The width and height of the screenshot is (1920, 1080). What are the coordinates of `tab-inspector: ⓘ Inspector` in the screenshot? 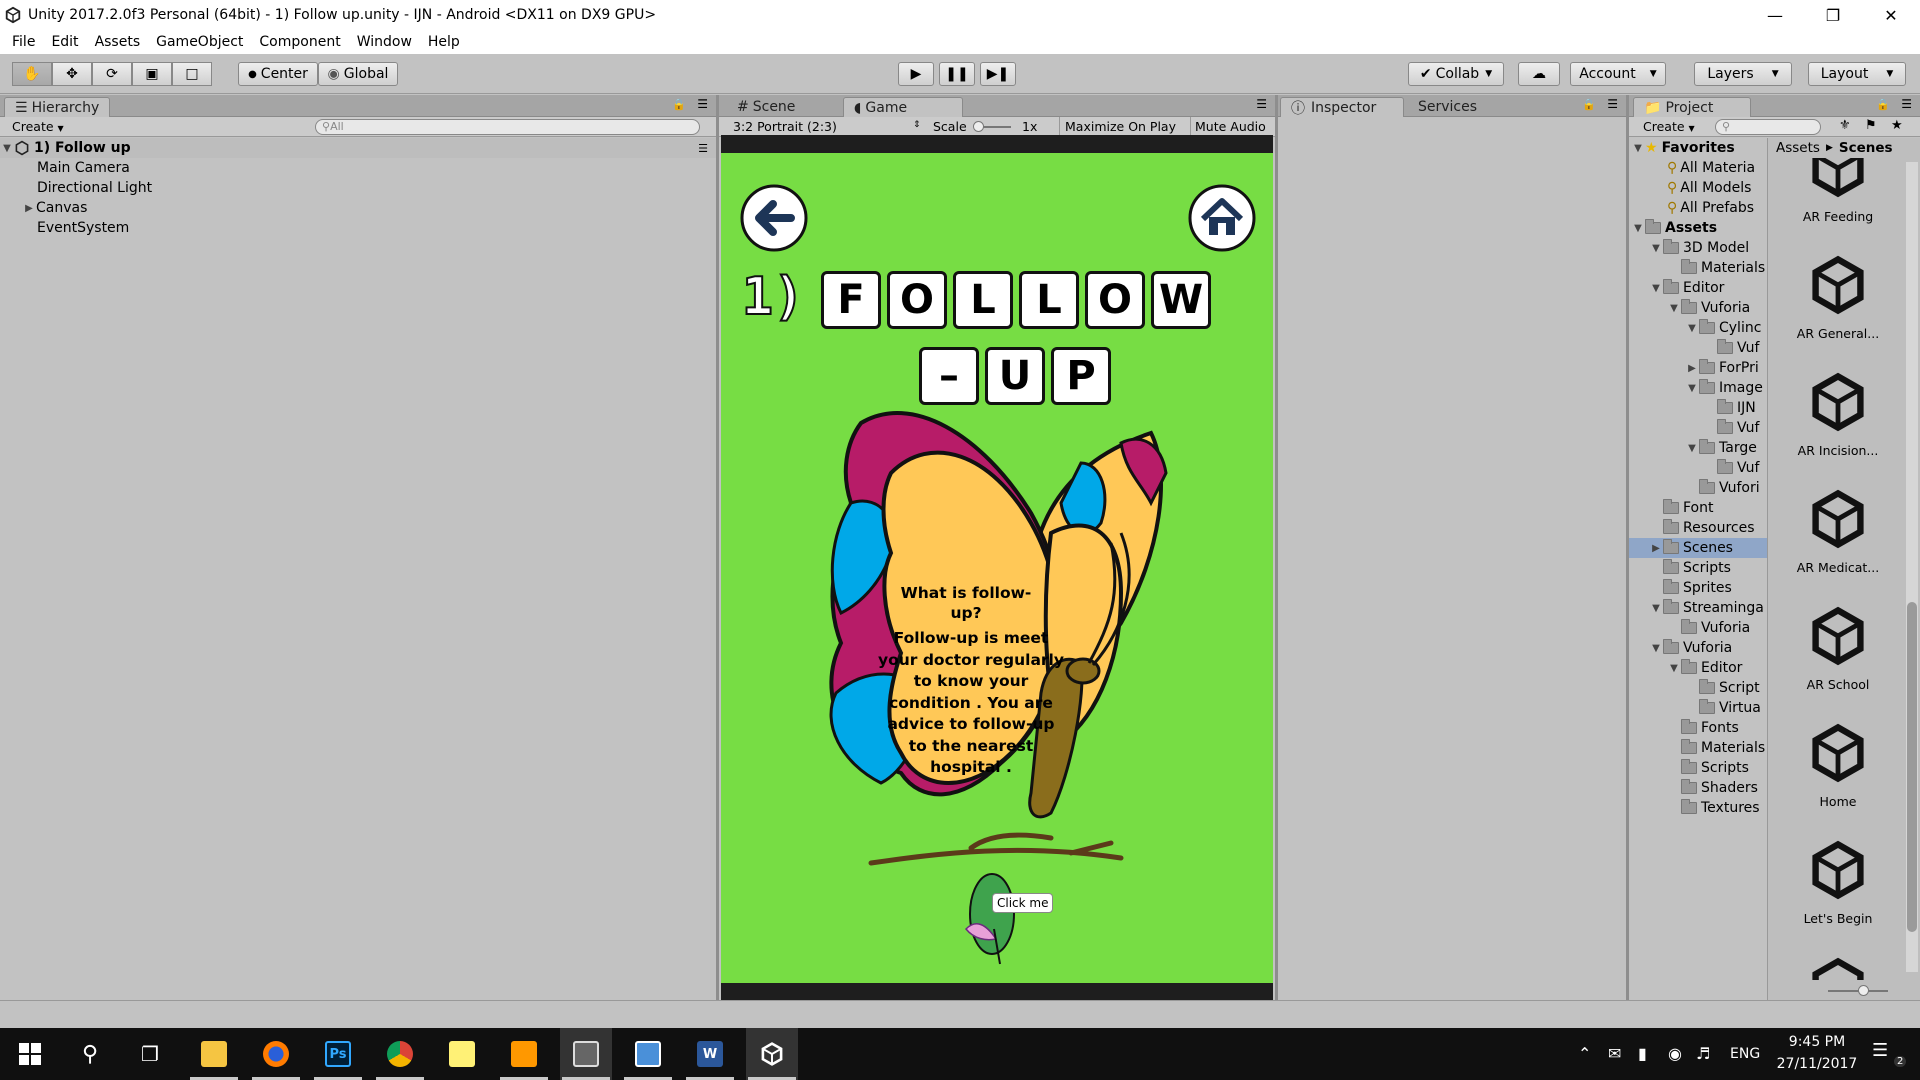 It's located at (1342, 107).